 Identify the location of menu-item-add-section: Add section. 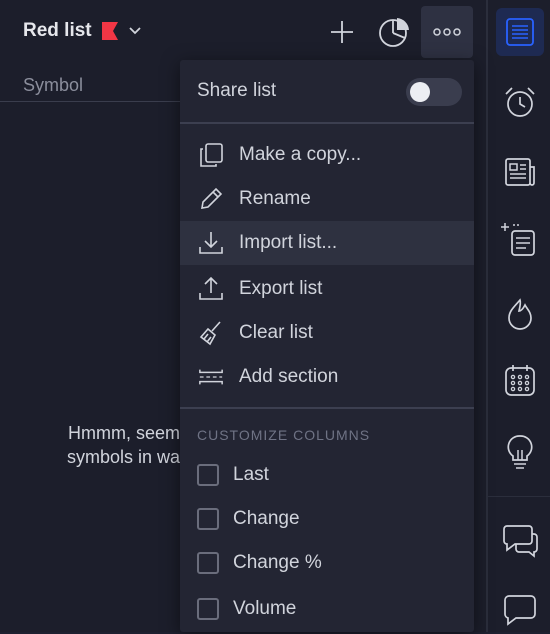
(327, 377).